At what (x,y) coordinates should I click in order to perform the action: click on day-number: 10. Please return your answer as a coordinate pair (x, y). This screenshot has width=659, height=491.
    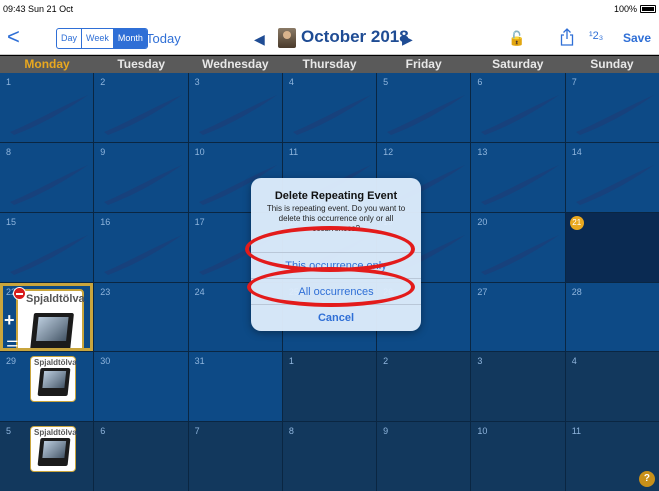
    Looking at the image, I should click on (482, 431).